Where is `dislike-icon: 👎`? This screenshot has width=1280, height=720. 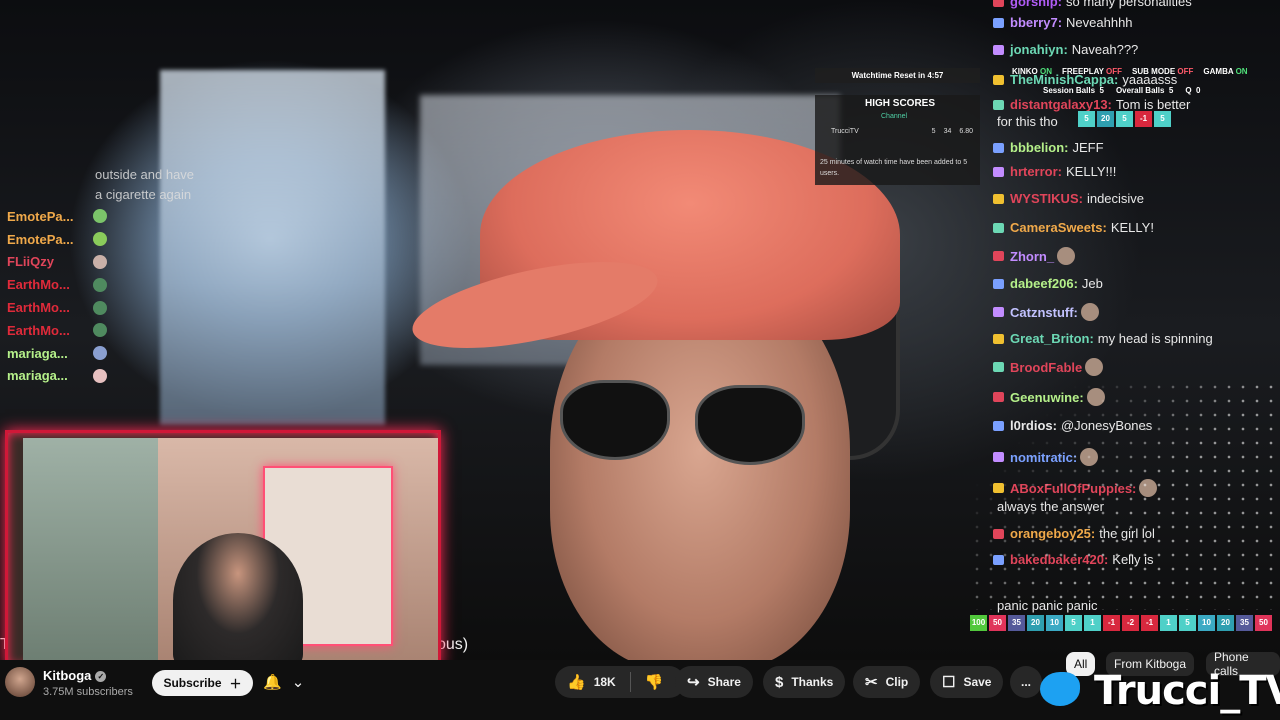 dislike-icon: 👎 is located at coordinates (654, 682).